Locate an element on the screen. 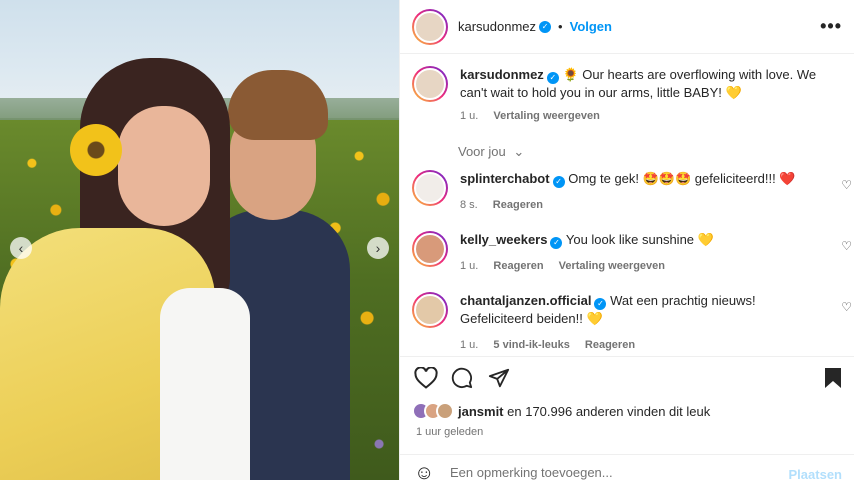 Image resolution: width=854 pixels, height=480 pixels. comment-sort-dropdown: Voor jou ⌄ is located at coordinates (491, 152).